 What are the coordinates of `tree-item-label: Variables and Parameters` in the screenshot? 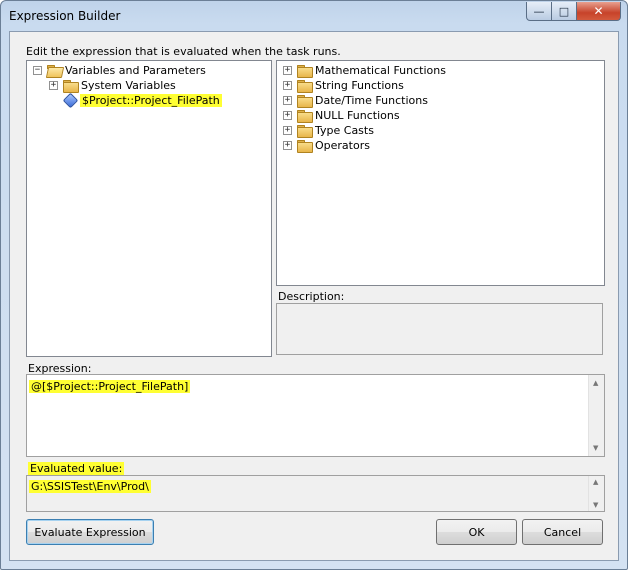 It's located at (135, 70).